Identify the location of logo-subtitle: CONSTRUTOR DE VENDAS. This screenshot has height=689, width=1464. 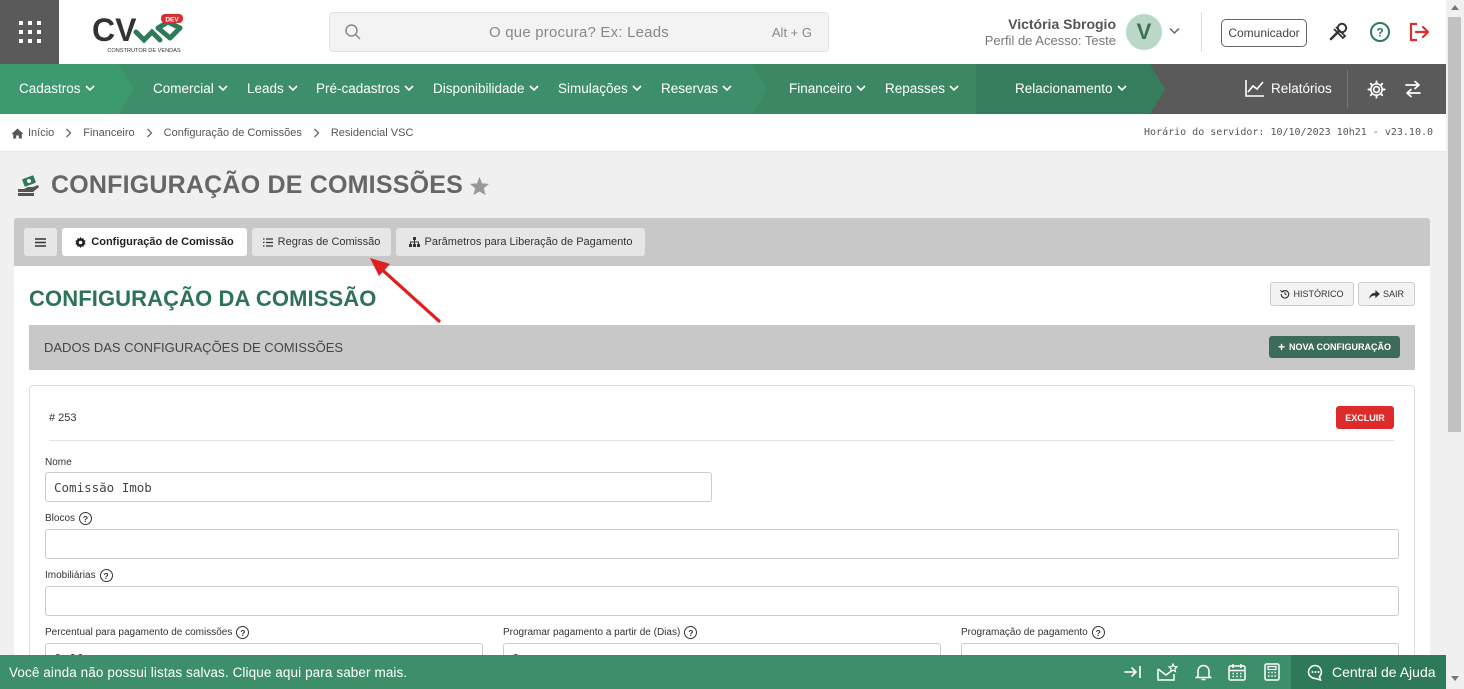
(144, 51).